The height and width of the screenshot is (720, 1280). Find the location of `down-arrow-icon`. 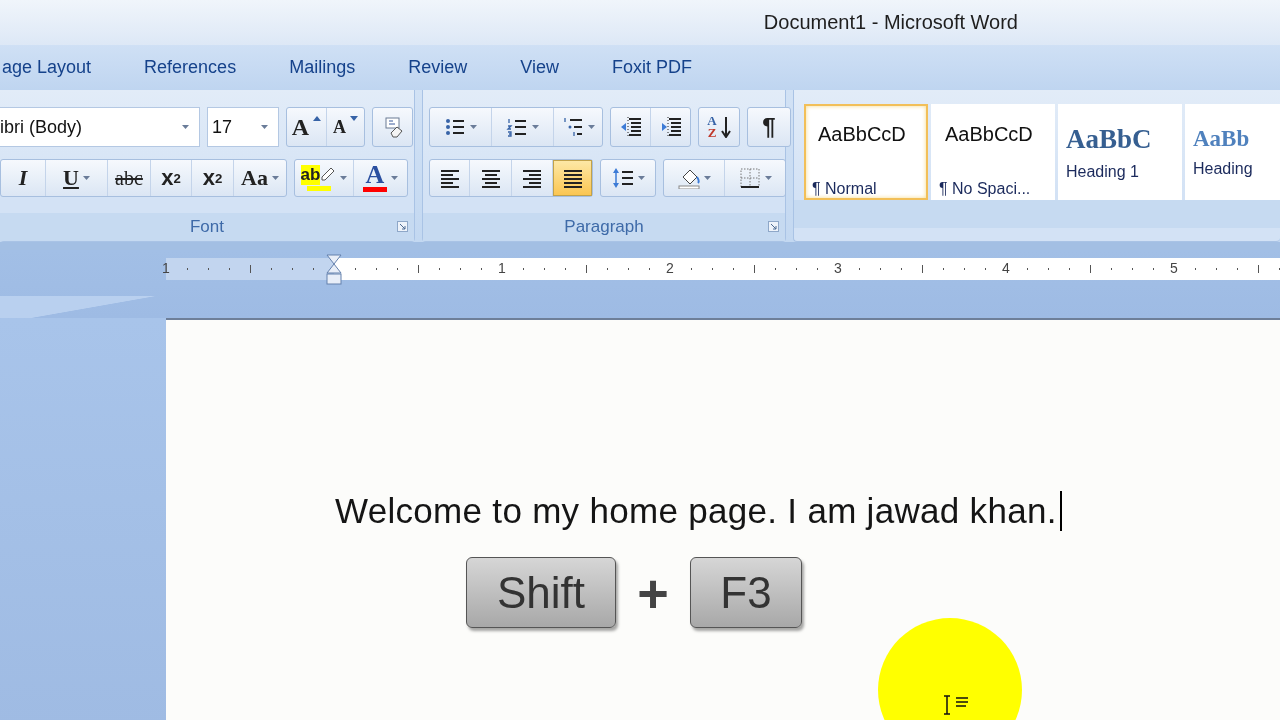

down-arrow-icon is located at coordinates (725, 127).